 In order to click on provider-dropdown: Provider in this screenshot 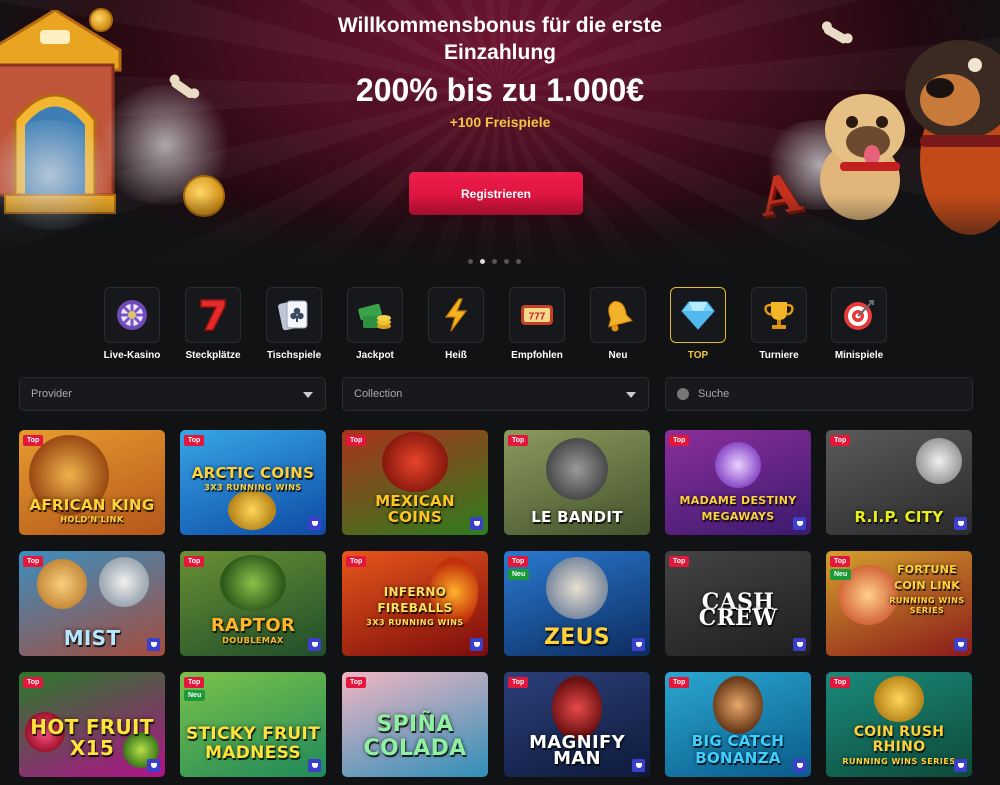, I will do `click(172, 394)`.